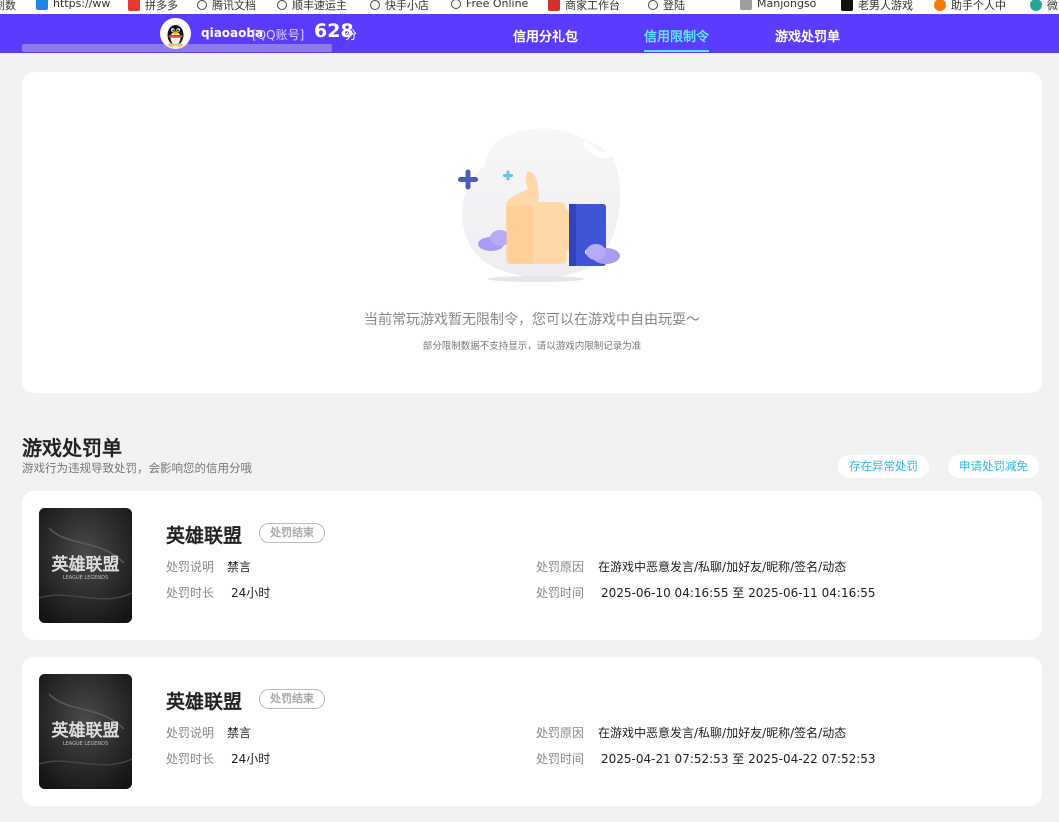 The image size is (1059, 822). Describe the element at coordinates (545, 35) in the screenshot. I see `tab-credit-gift: 信用分礼包` at that location.